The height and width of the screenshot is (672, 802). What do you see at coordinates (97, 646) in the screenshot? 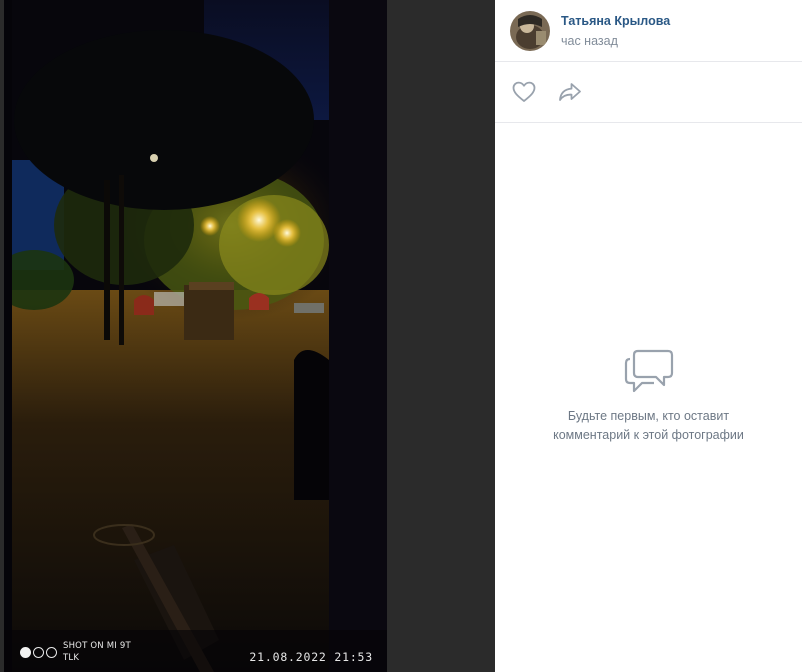
I see `watermark-model: SHOT ON MI 9T` at bounding box center [97, 646].